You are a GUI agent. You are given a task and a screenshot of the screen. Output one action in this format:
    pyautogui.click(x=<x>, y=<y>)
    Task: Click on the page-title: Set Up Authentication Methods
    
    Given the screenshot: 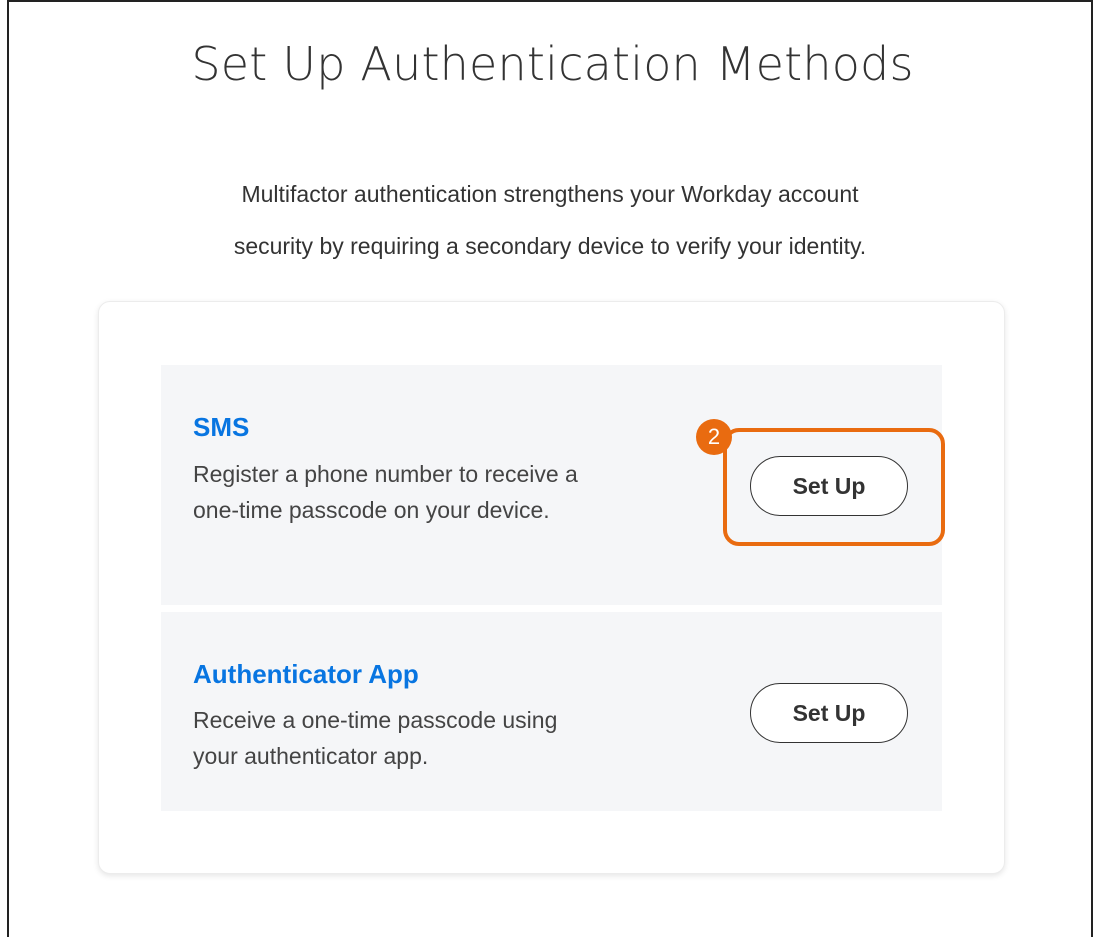 What is the action you would take?
    pyautogui.click(x=552, y=64)
    